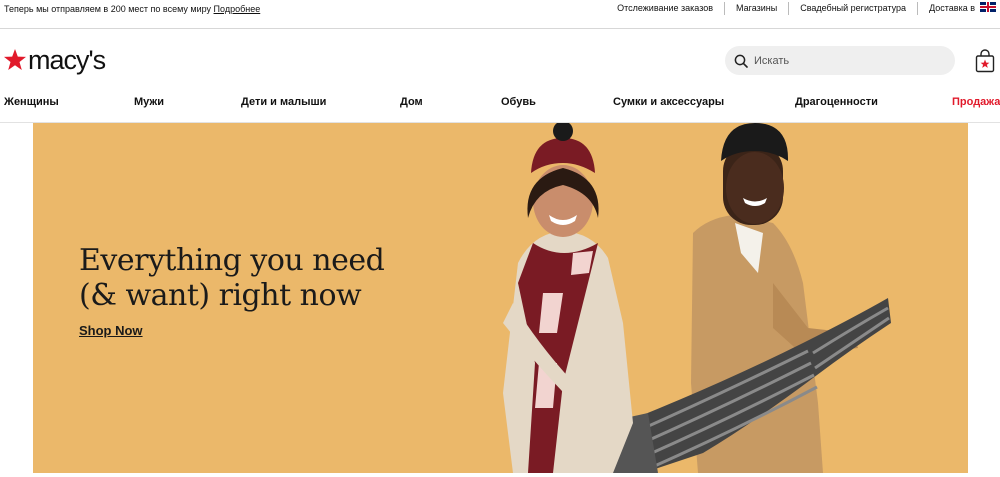 The height and width of the screenshot is (477, 1000). What do you see at coordinates (757, 8) in the screenshot?
I see `stores-link: Магазины` at bounding box center [757, 8].